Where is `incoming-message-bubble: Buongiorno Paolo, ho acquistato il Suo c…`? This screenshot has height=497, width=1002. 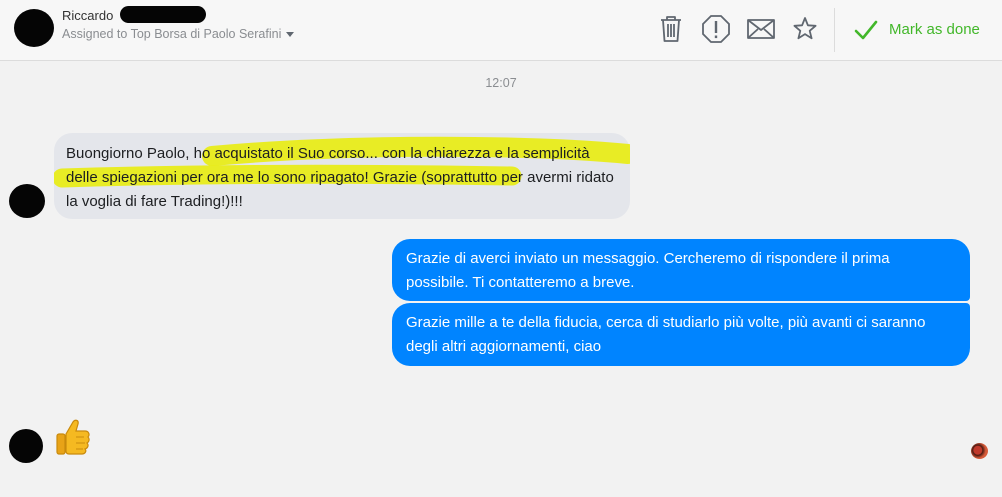 incoming-message-bubble: Buongiorno Paolo, ho acquistato il Suo c… is located at coordinates (342, 176).